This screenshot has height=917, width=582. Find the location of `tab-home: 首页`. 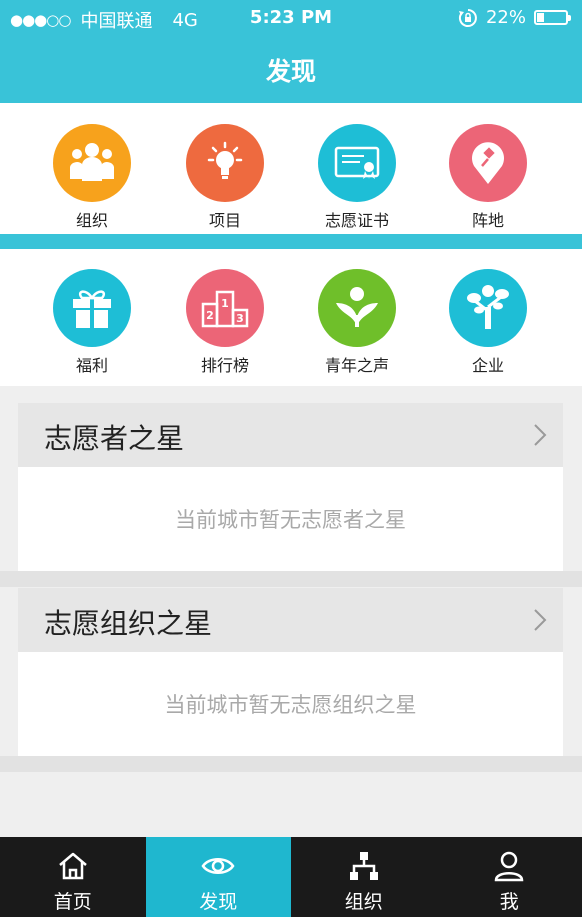

tab-home: 首页 is located at coordinates (73, 877).